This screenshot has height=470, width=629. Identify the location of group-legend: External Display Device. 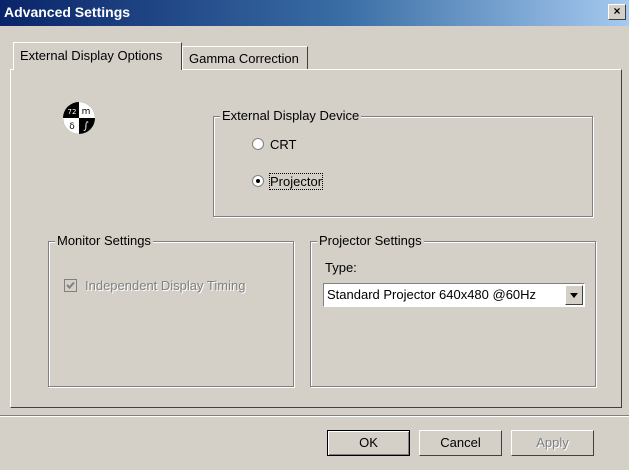
(291, 115).